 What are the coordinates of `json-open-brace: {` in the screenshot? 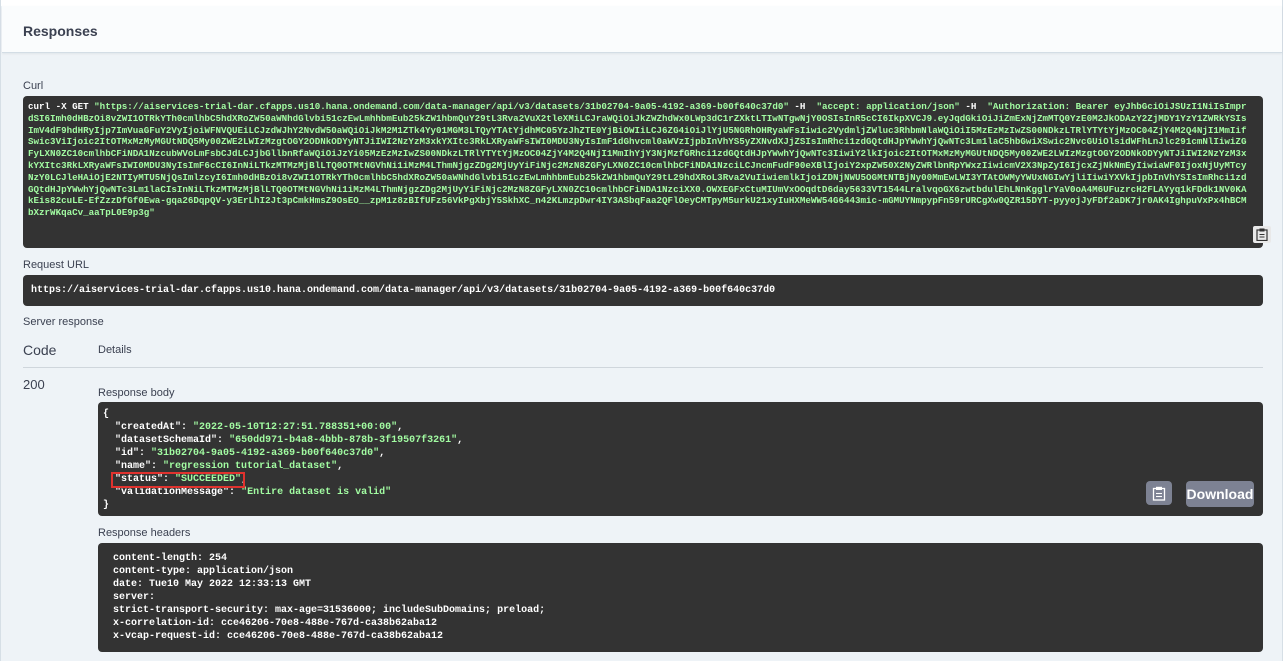 It's located at (106, 414).